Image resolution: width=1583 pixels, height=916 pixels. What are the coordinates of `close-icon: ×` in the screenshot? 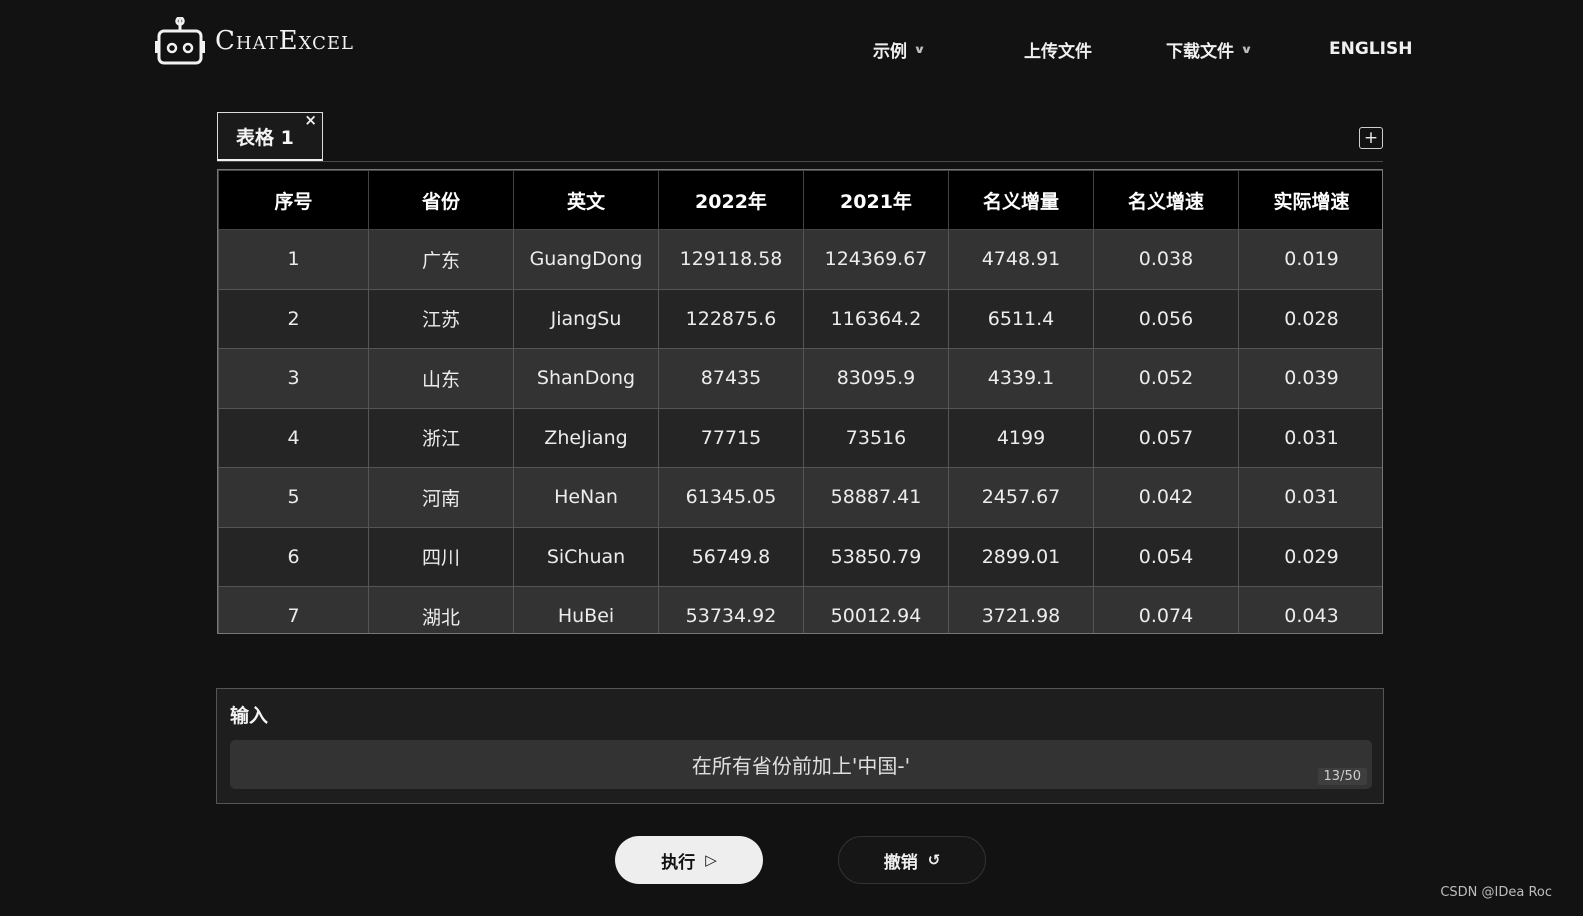 It's located at (310, 120).